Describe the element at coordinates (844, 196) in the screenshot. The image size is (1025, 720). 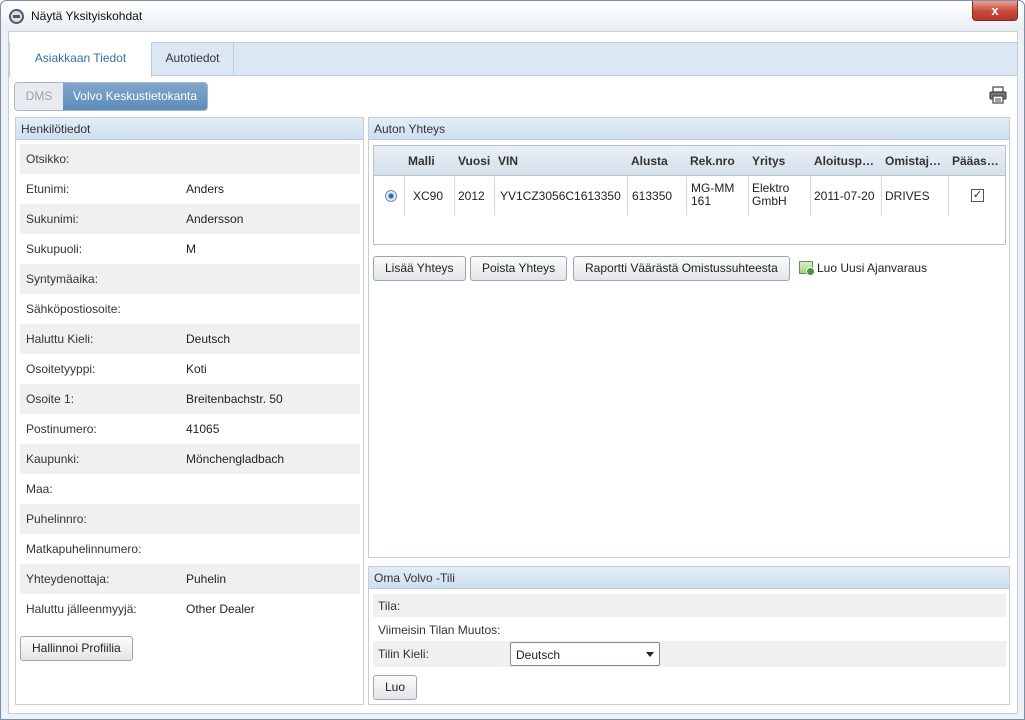
I see `cell-start-date: 2011-07-20` at that location.